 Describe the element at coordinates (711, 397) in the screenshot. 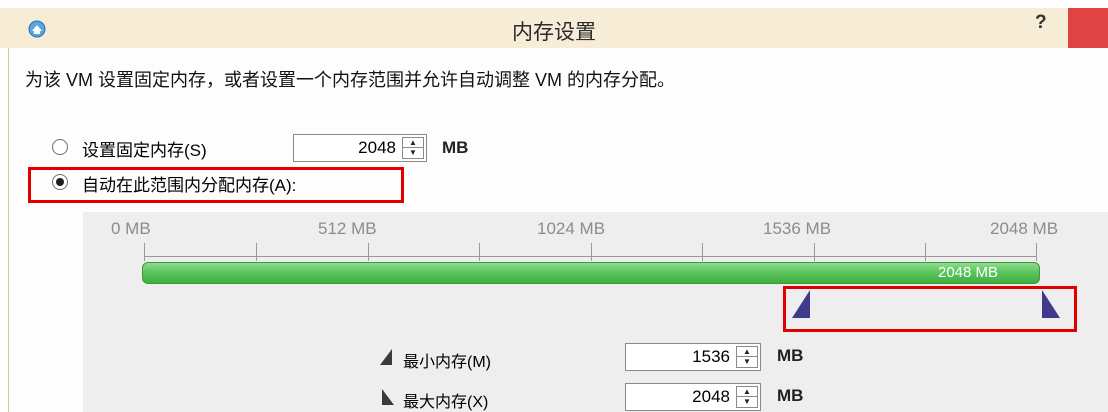

I see `max-memory-value: 2048` at that location.